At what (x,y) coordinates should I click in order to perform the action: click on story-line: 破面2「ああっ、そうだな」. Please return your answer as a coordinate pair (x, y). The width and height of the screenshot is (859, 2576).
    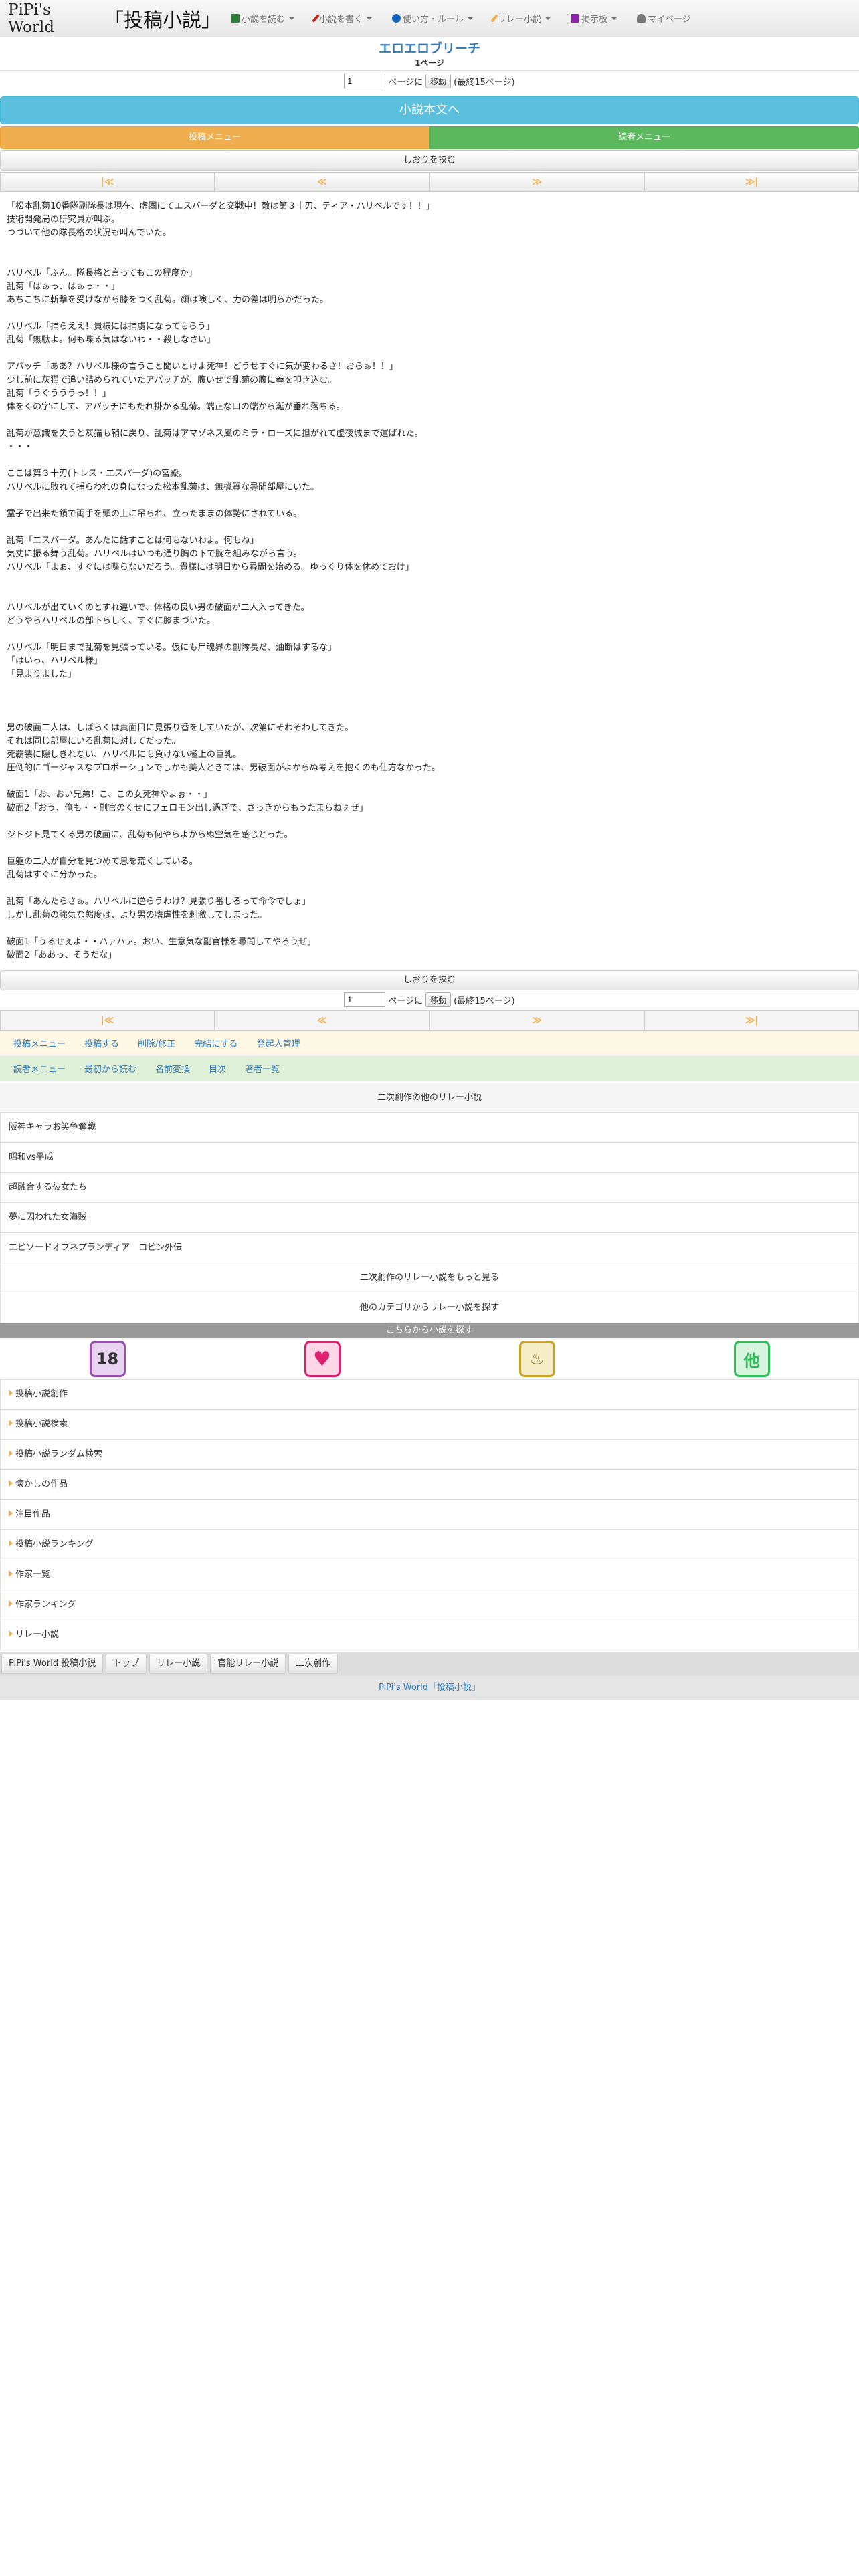
    Looking at the image, I should click on (62, 955).